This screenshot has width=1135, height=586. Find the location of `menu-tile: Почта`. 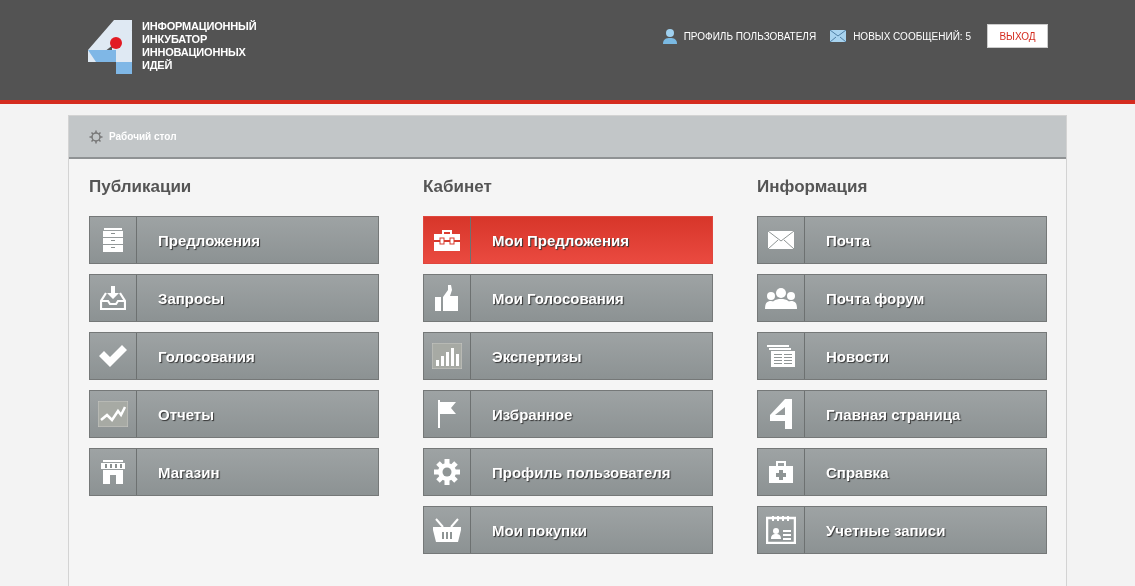

menu-tile: Почта is located at coordinates (902, 240).